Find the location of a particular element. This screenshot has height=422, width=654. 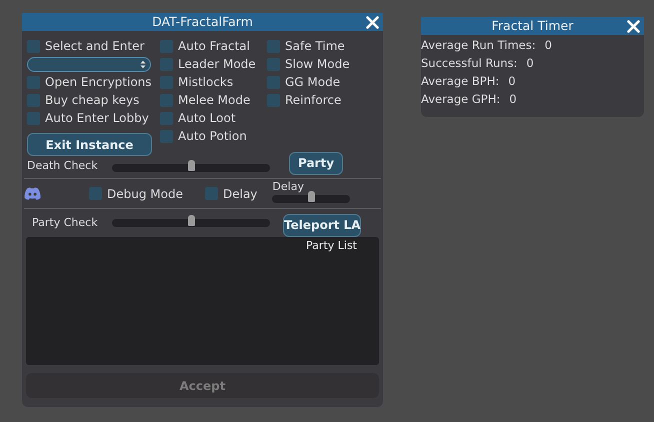

checkbox-label: Debug Mode is located at coordinates (145, 194).